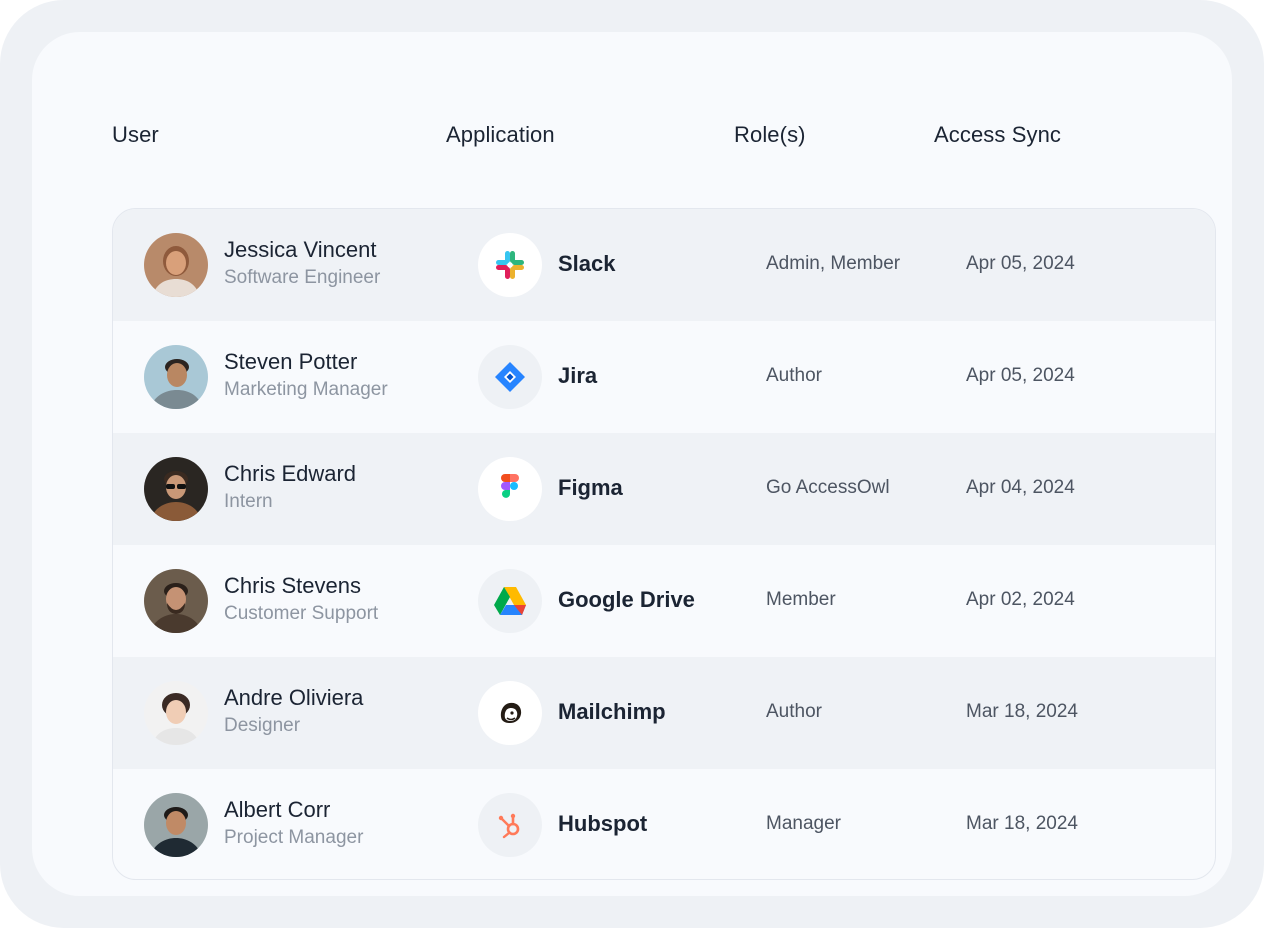  What do you see at coordinates (770, 134) in the screenshot?
I see `column-header-roles: Role(s)` at bounding box center [770, 134].